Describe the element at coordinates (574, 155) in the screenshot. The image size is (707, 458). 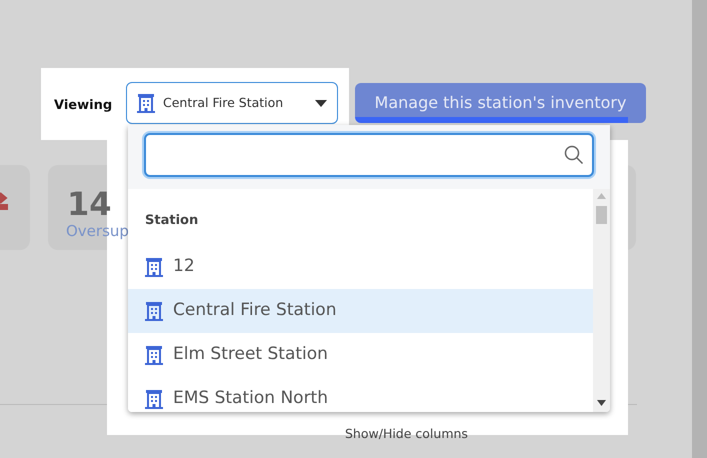
I see `search-icon` at that location.